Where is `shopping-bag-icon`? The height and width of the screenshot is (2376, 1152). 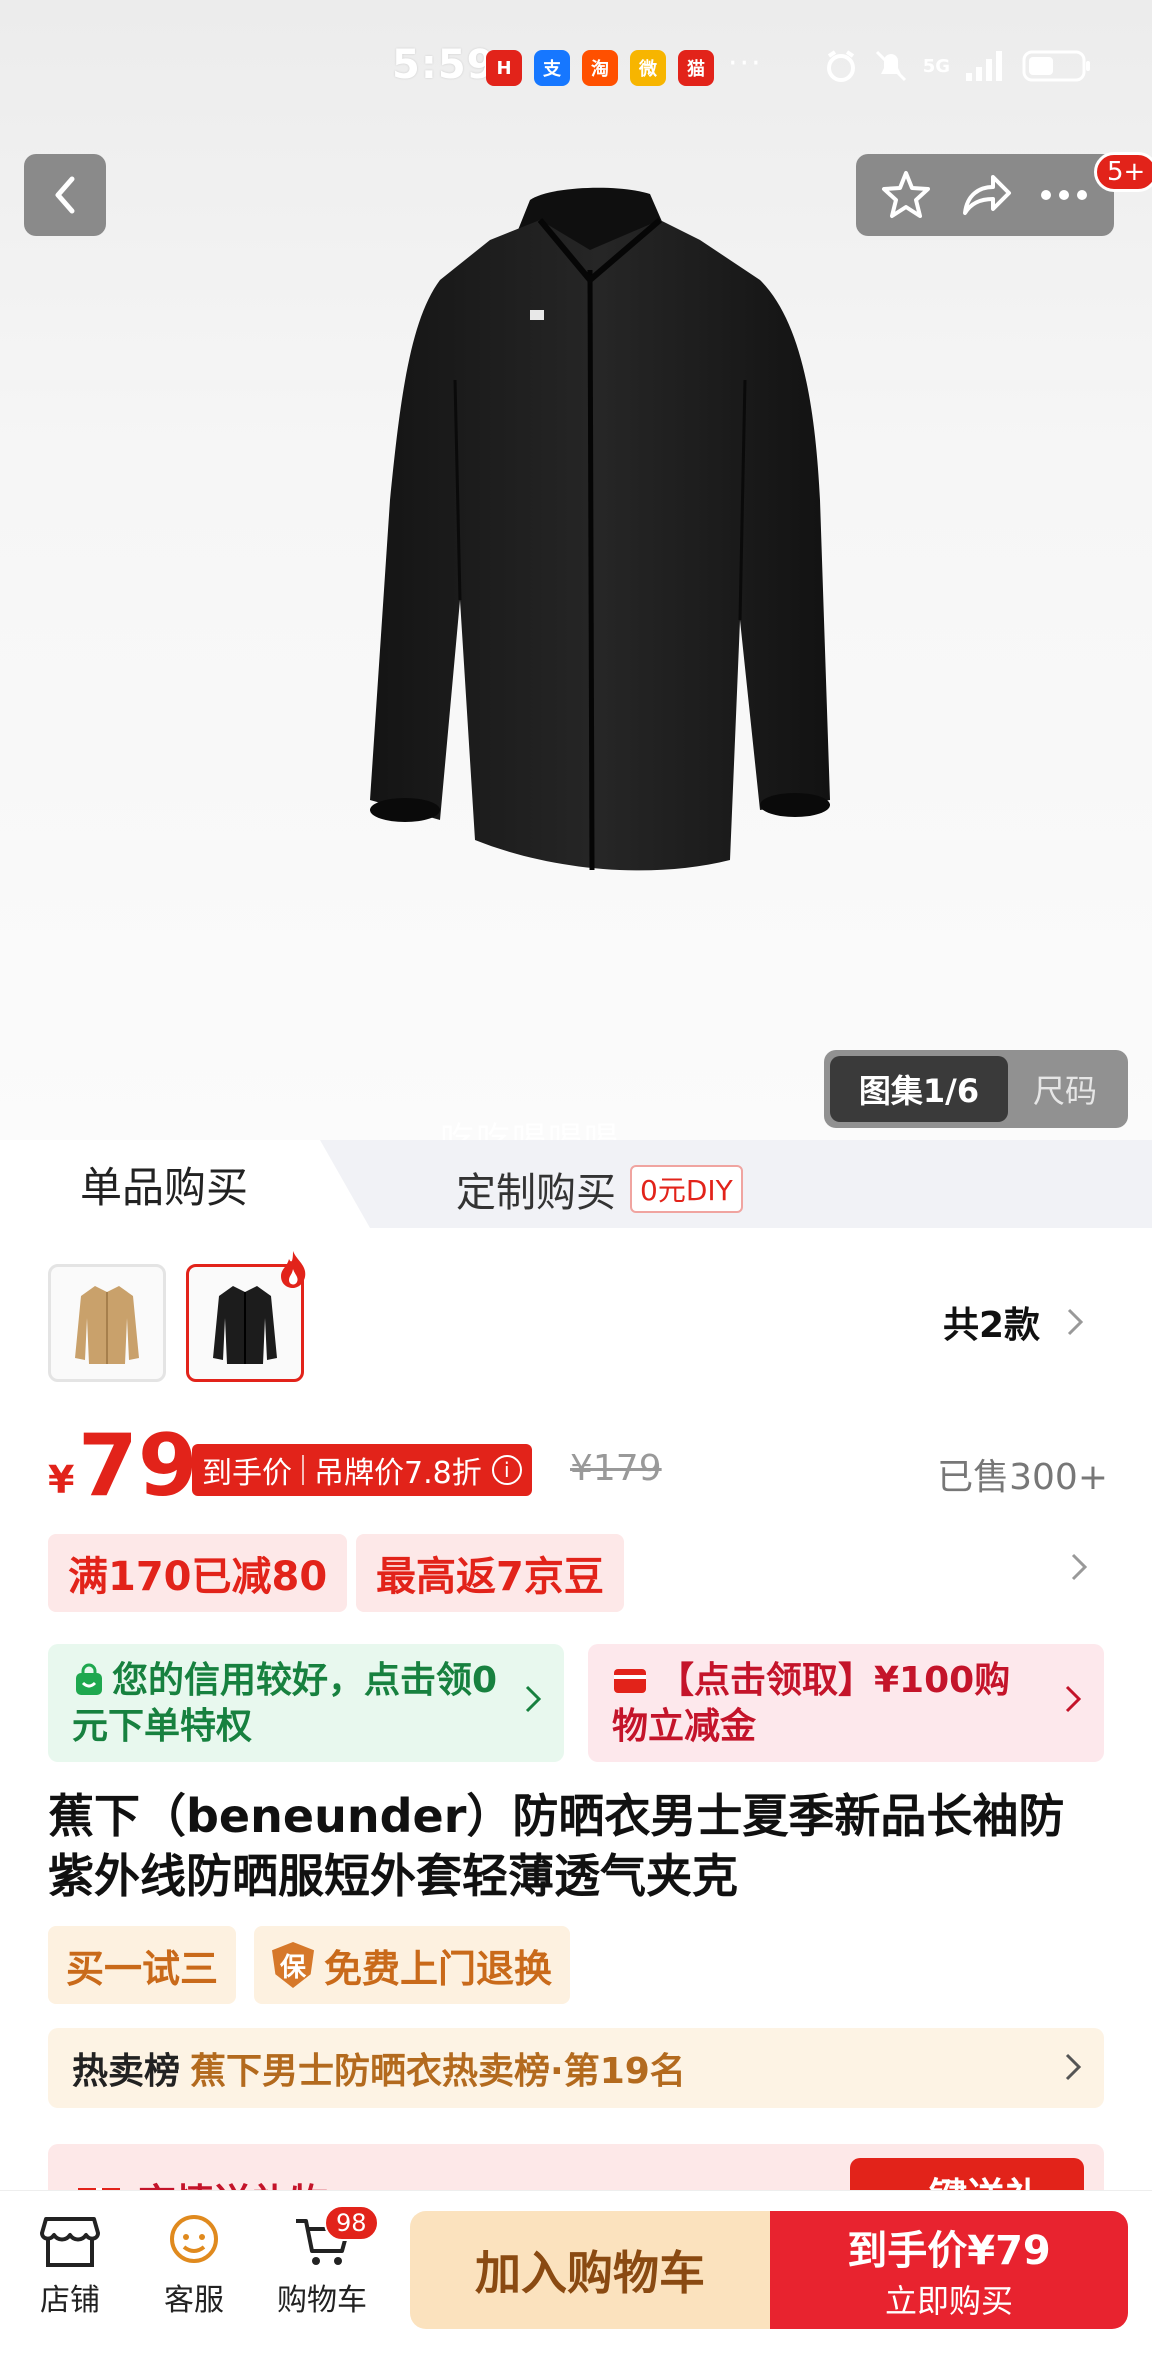 shopping-bag-icon is located at coordinates (89, 1679).